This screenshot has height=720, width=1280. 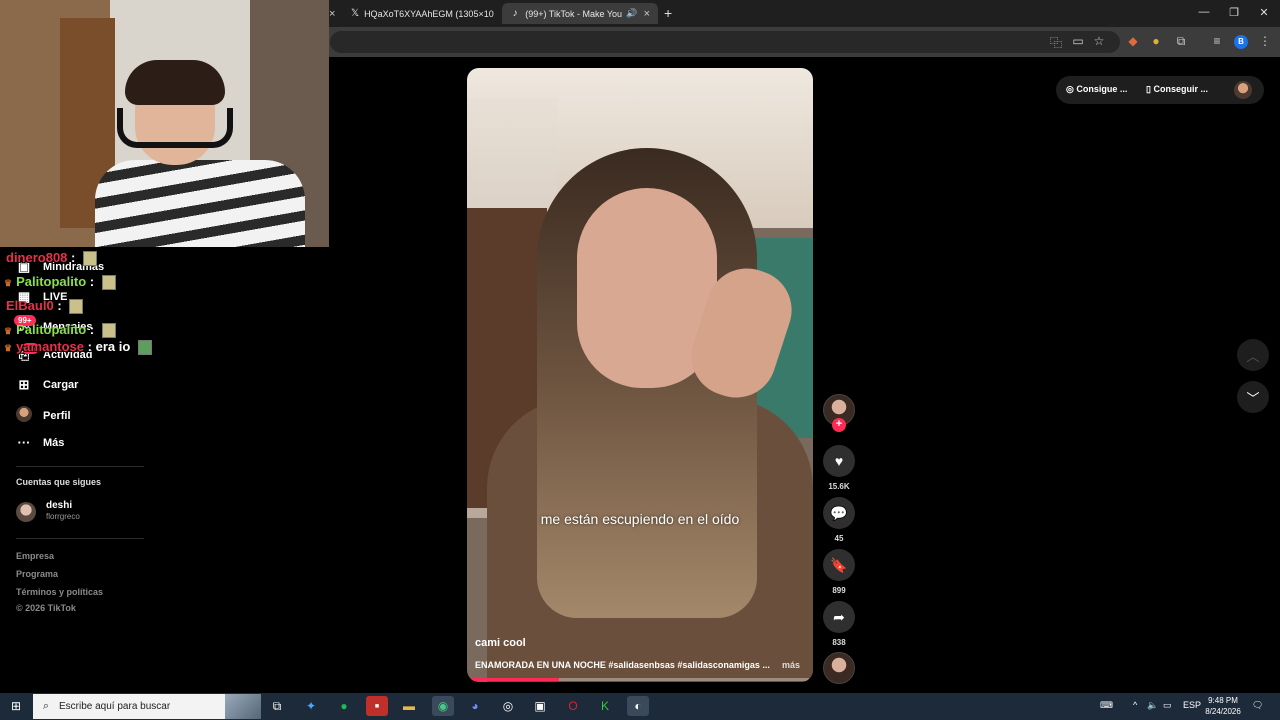 I want to click on steam-icon: ◐, so click(x=638, y=706).